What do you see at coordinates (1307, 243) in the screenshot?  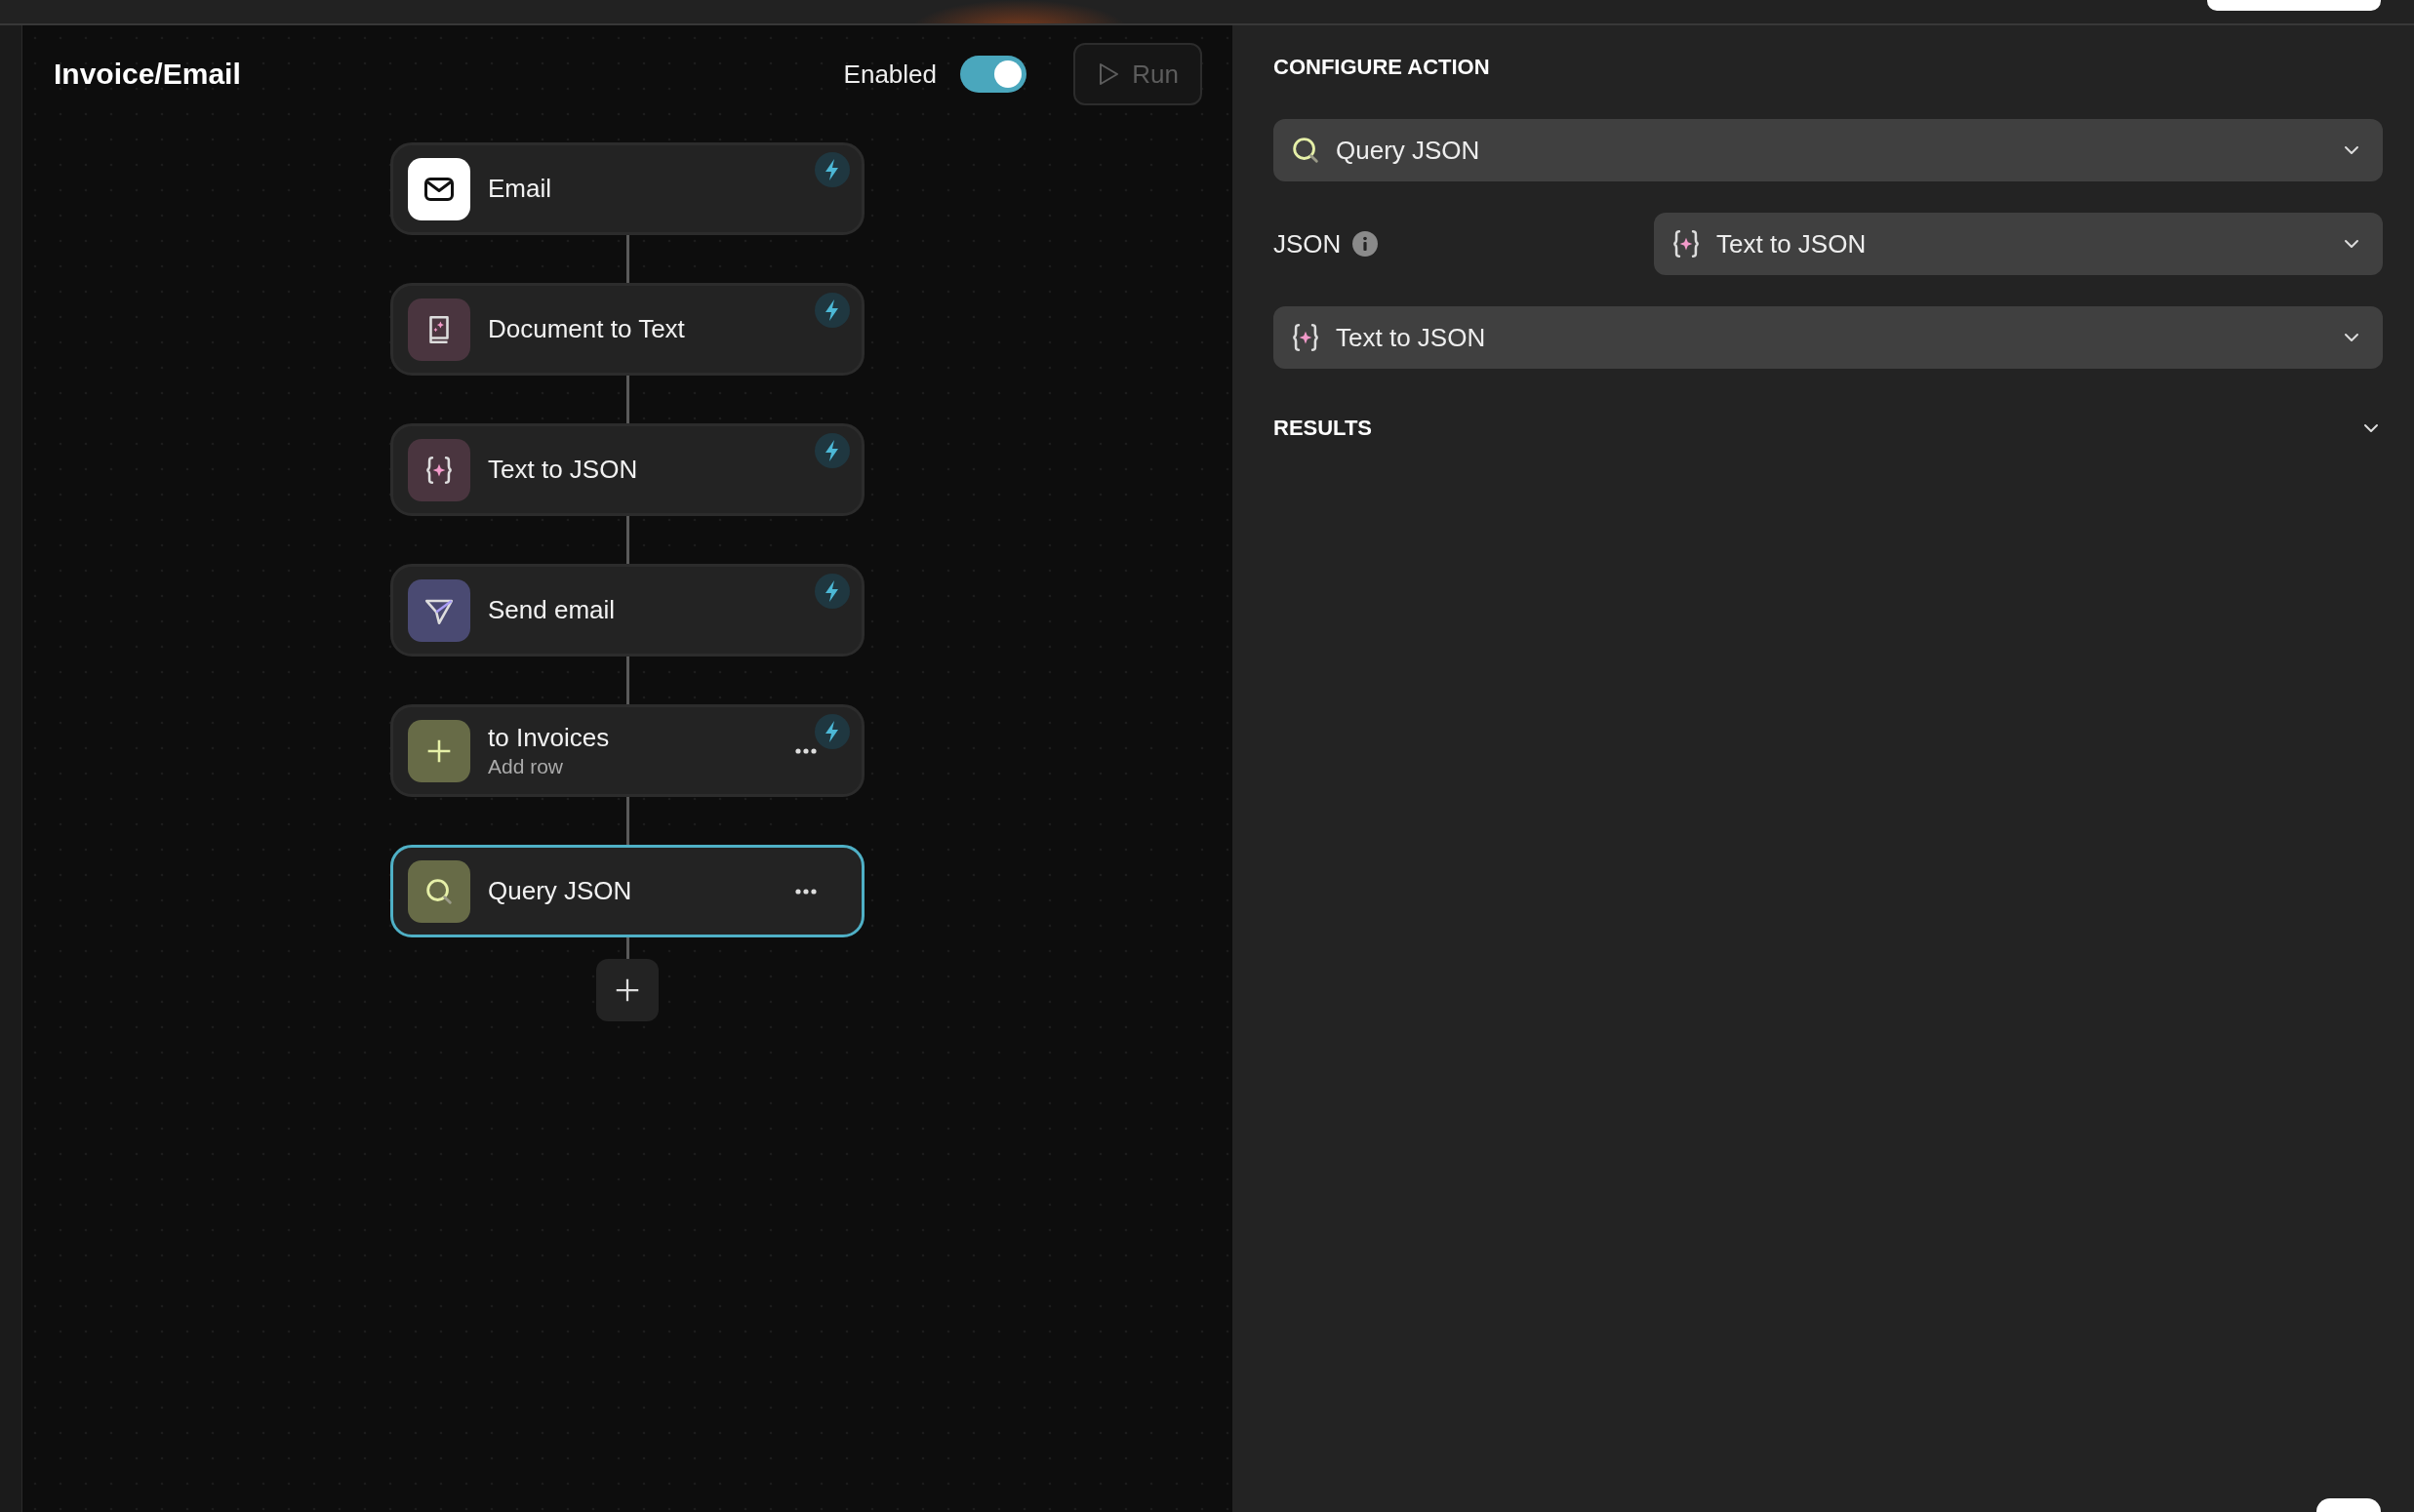 I see `field-label: JSON` at bounding box center [1307, 243].